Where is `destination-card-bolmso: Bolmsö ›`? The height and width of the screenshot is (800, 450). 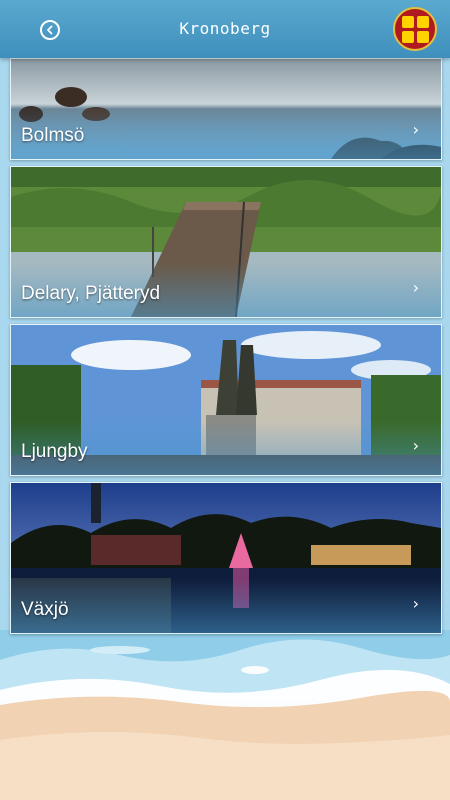 destination-card-bolmso: Bolmsö › is located at coordinates (226, 109).